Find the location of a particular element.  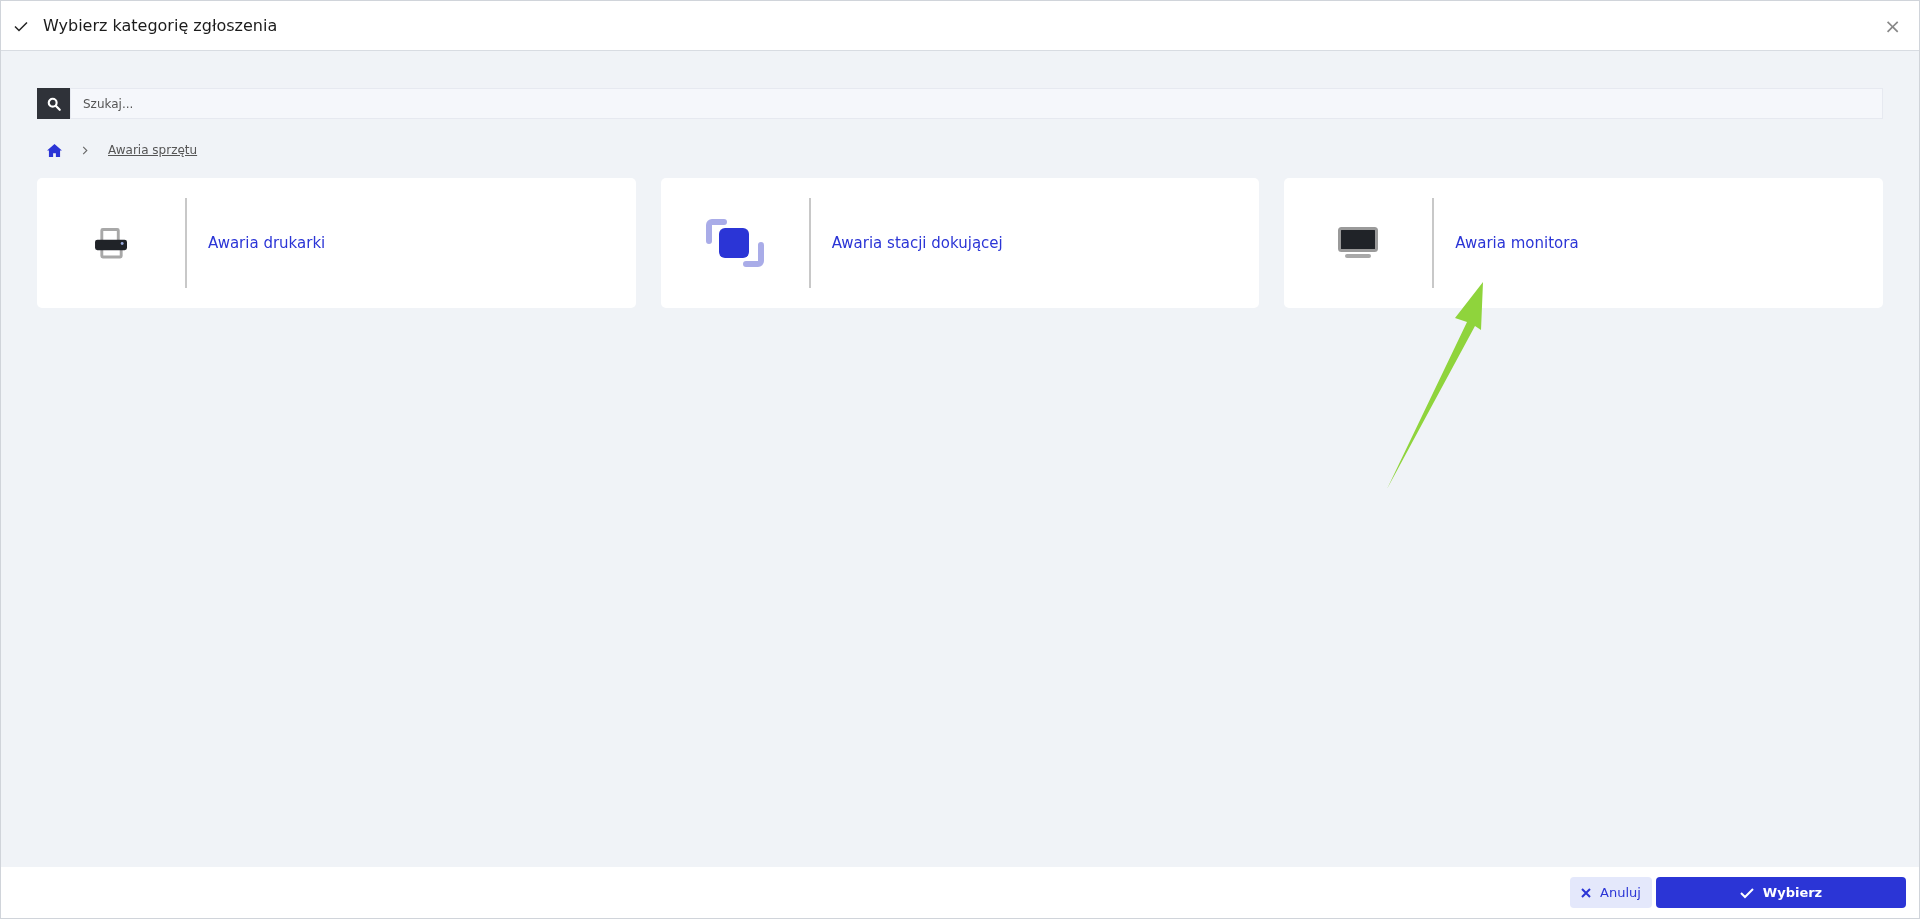

category-card: Awaria drukarki is located at coordinates (336, 243).